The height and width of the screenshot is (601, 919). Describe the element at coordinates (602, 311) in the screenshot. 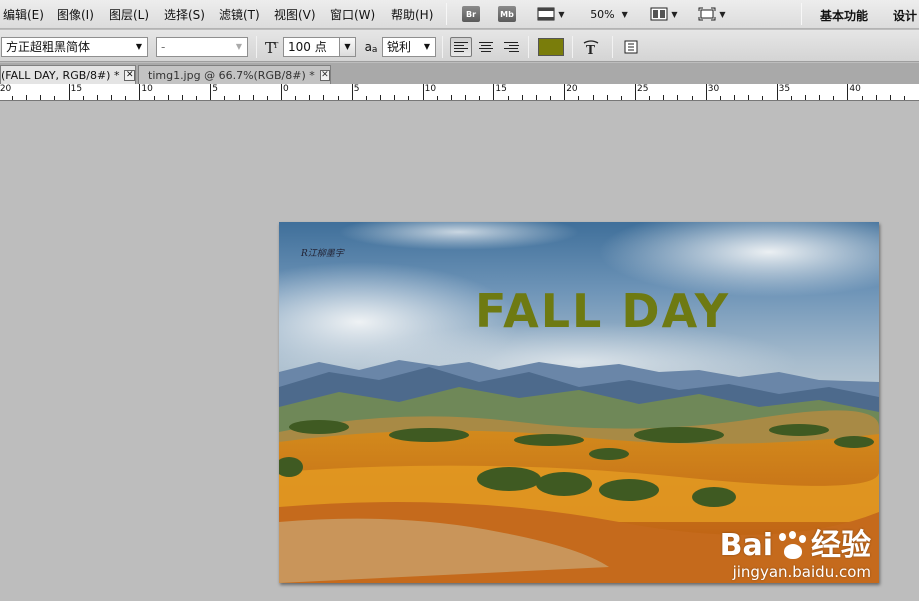

I see `fall-day-text-layer: FALL DAY` at that location.